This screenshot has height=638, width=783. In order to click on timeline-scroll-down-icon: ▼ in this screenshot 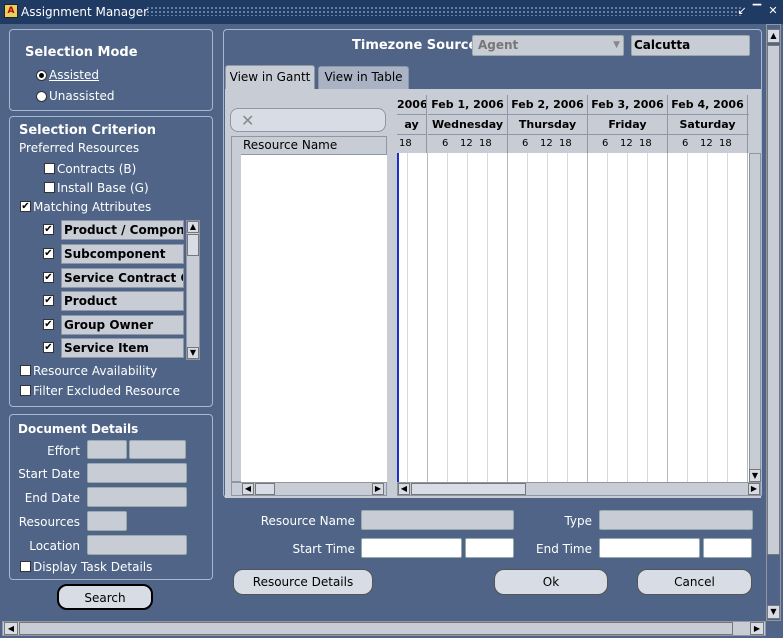, I will do `click(755, 475)`.